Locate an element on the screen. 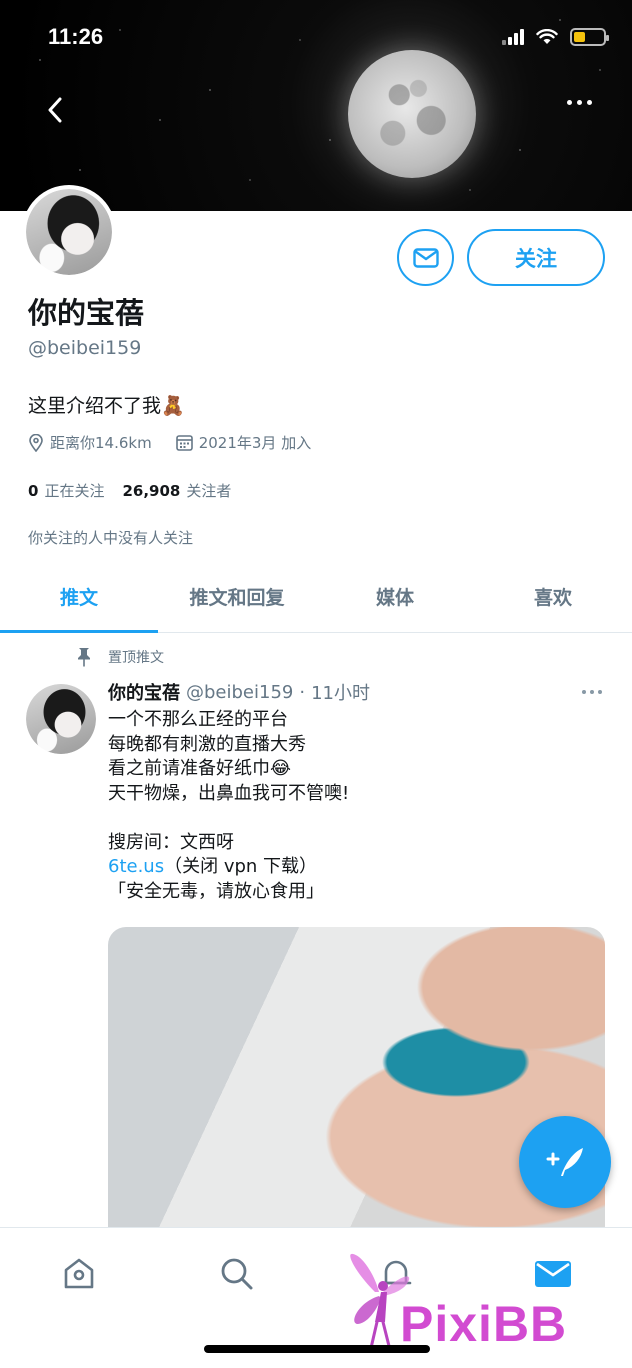 The image size is (632, 1368). tweet-author-handle: @beibei159 is located at coordinates (240, 692).